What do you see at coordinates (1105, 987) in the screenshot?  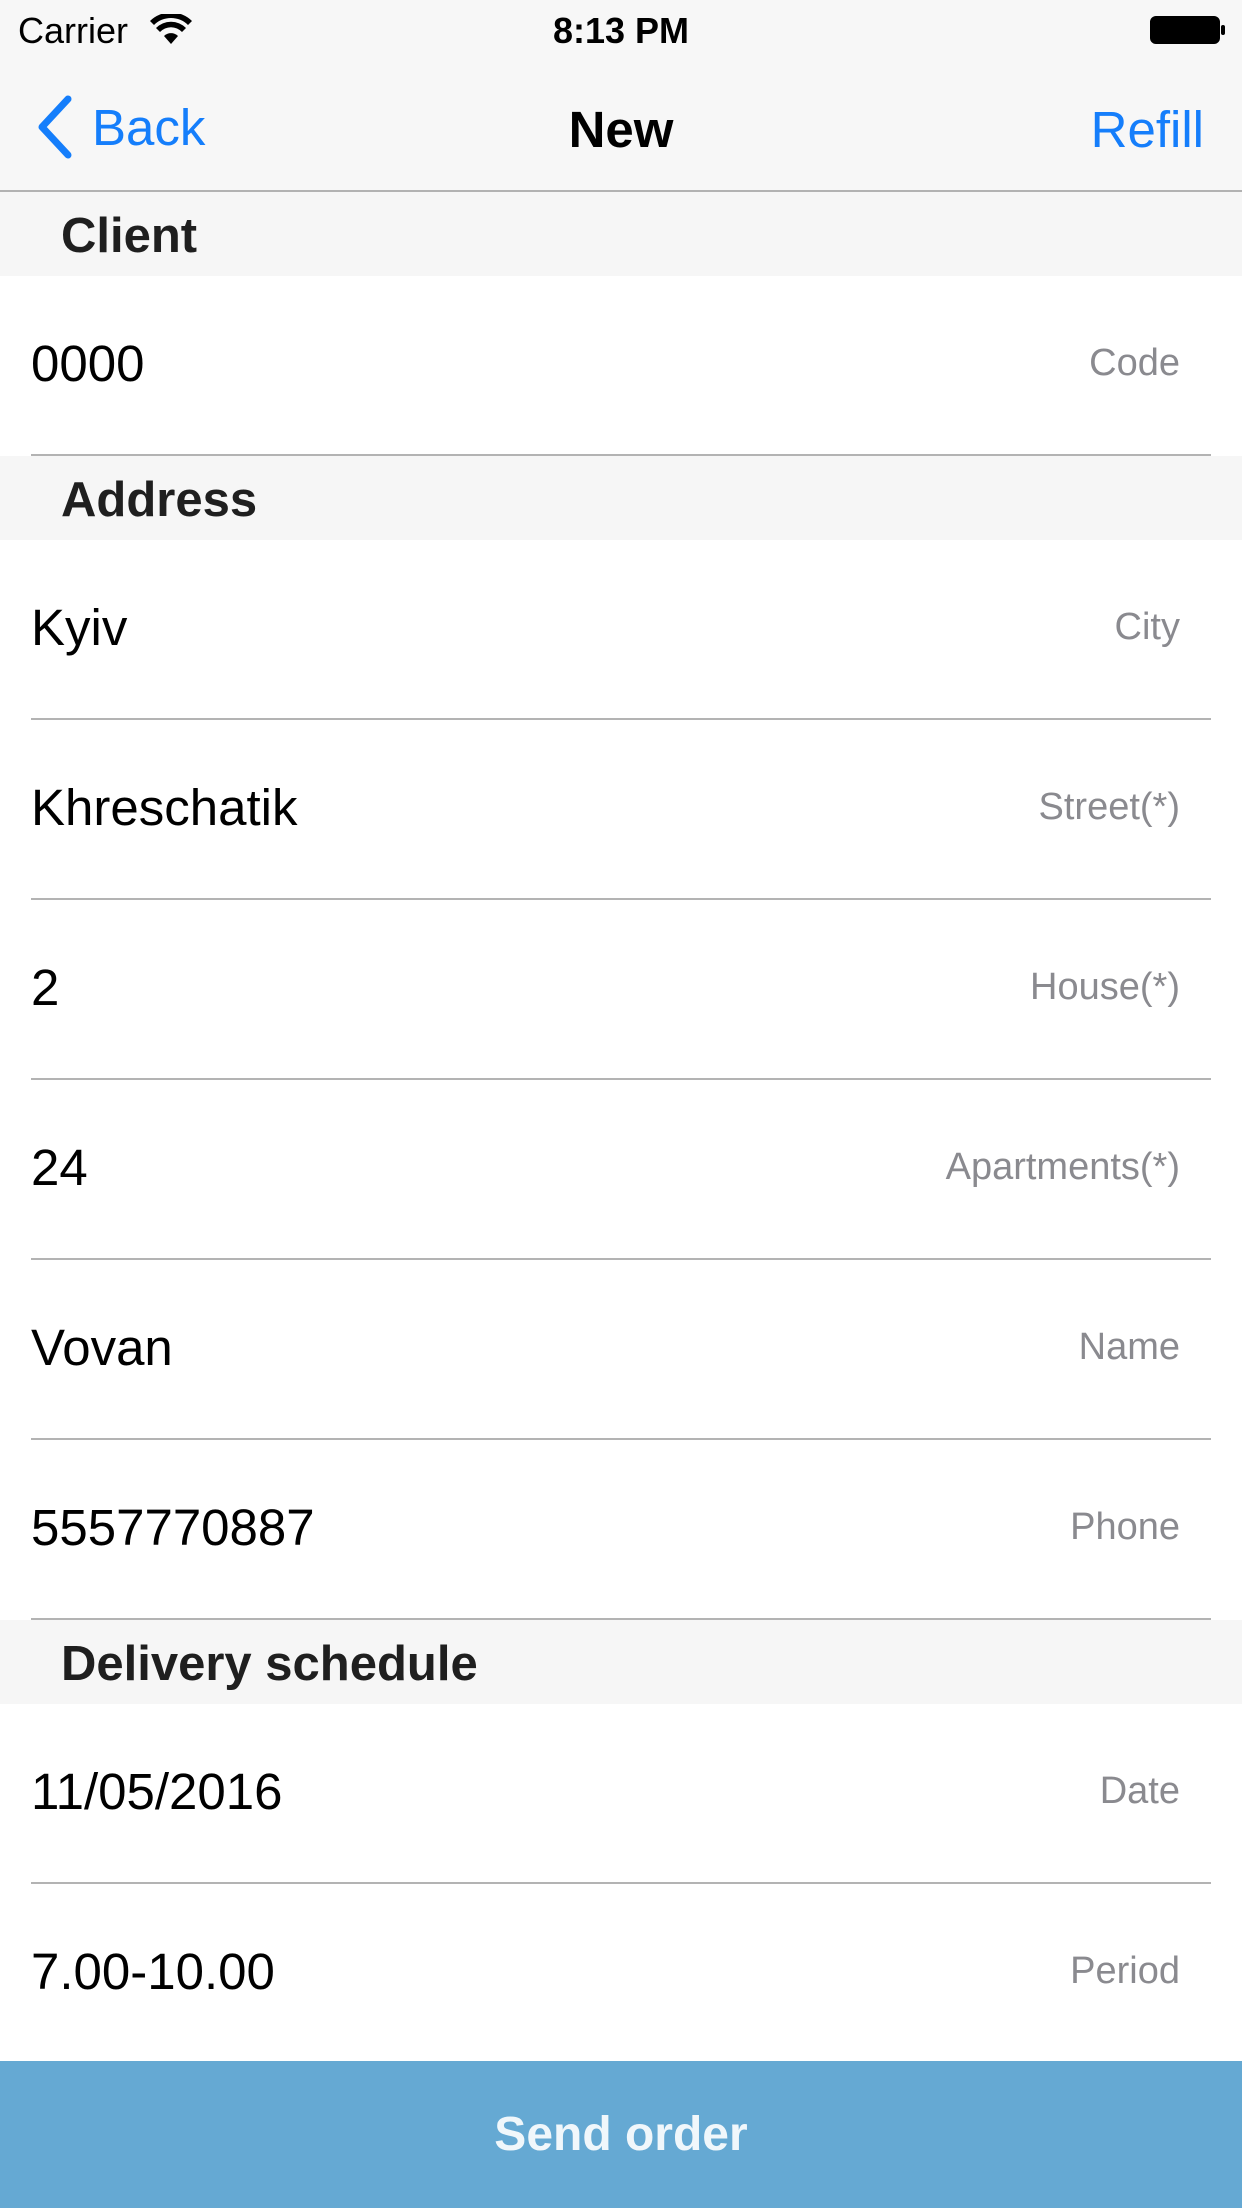 I see `house-label: House(*)` at bounding box center [1105, 987].